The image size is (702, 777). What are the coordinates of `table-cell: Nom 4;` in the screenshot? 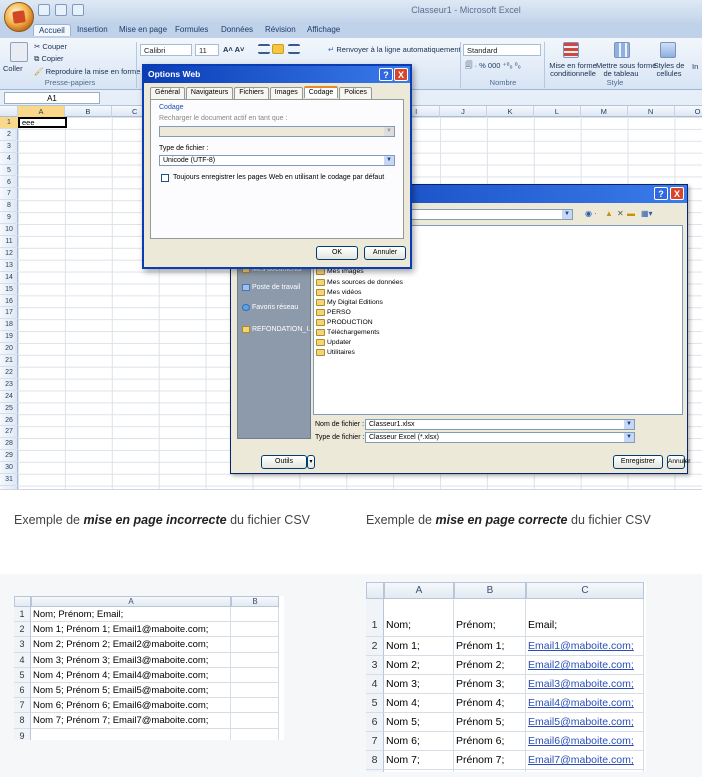 It's located at (419, 703).